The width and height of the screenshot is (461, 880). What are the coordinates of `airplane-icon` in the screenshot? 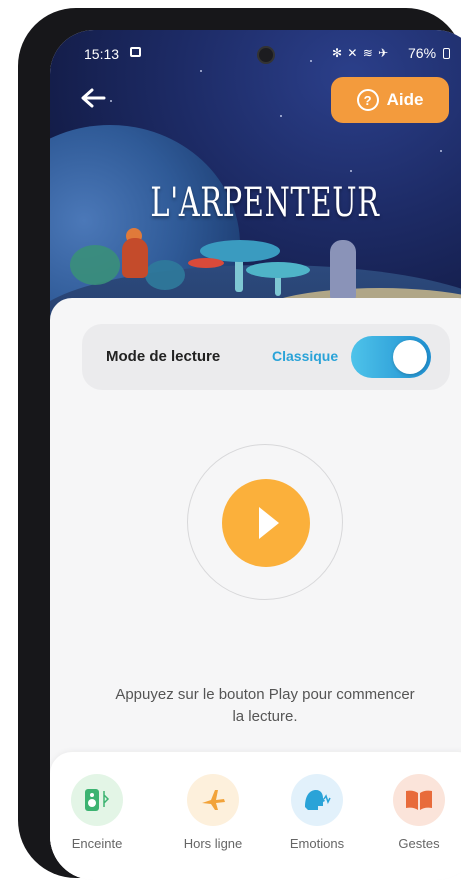 It's located at (213, 800).